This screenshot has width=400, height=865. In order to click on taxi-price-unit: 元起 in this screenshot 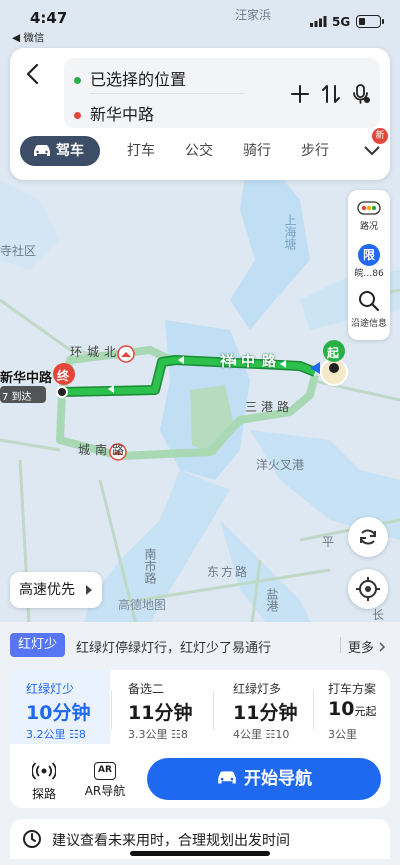, I will do `click(365, 711)`.